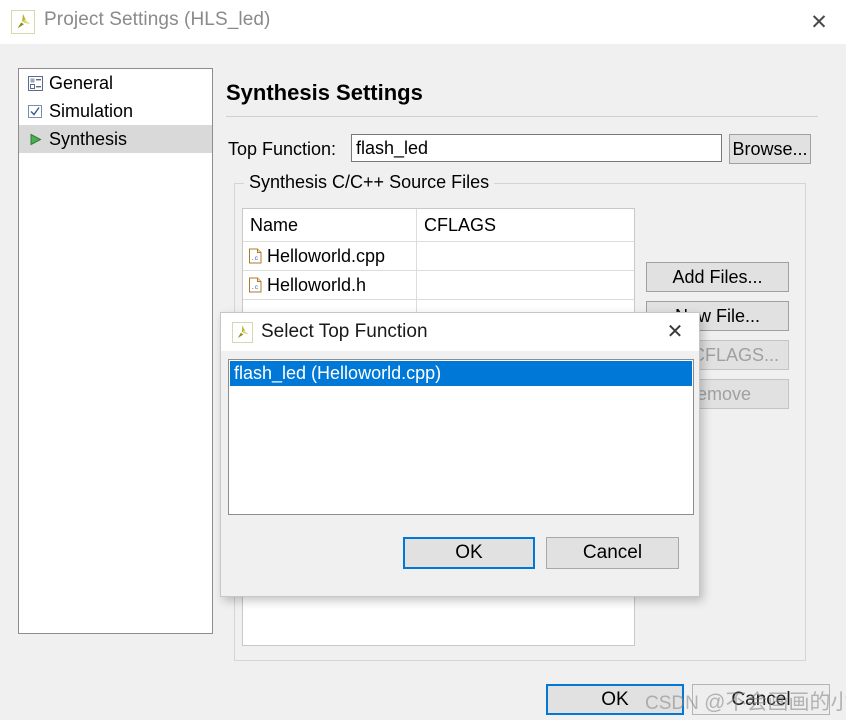 This screenshot has height=720, width=846. Describe the element at coordinates (157, 19) in the screenshot. I see `window-title: Project Settings (HLS_led)` at that location.